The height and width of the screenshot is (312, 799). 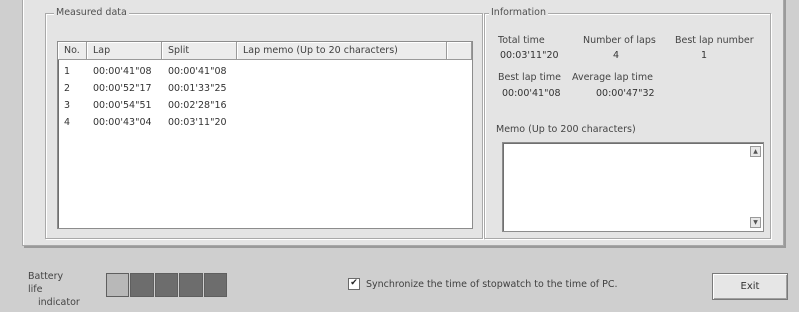 I want to click on cell-split: 00:00'41"08, so click(x=197, y=71).